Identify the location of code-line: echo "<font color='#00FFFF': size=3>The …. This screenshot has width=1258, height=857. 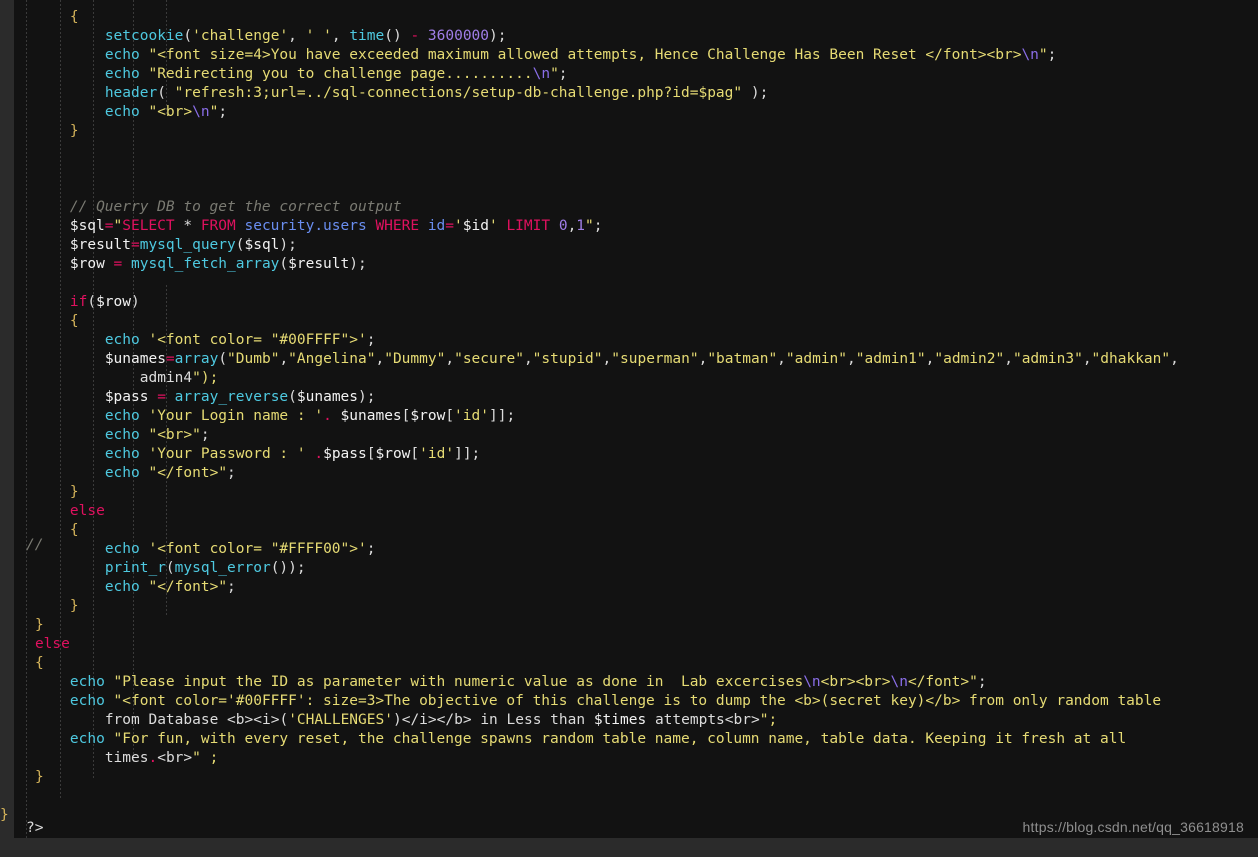
(615, 701).